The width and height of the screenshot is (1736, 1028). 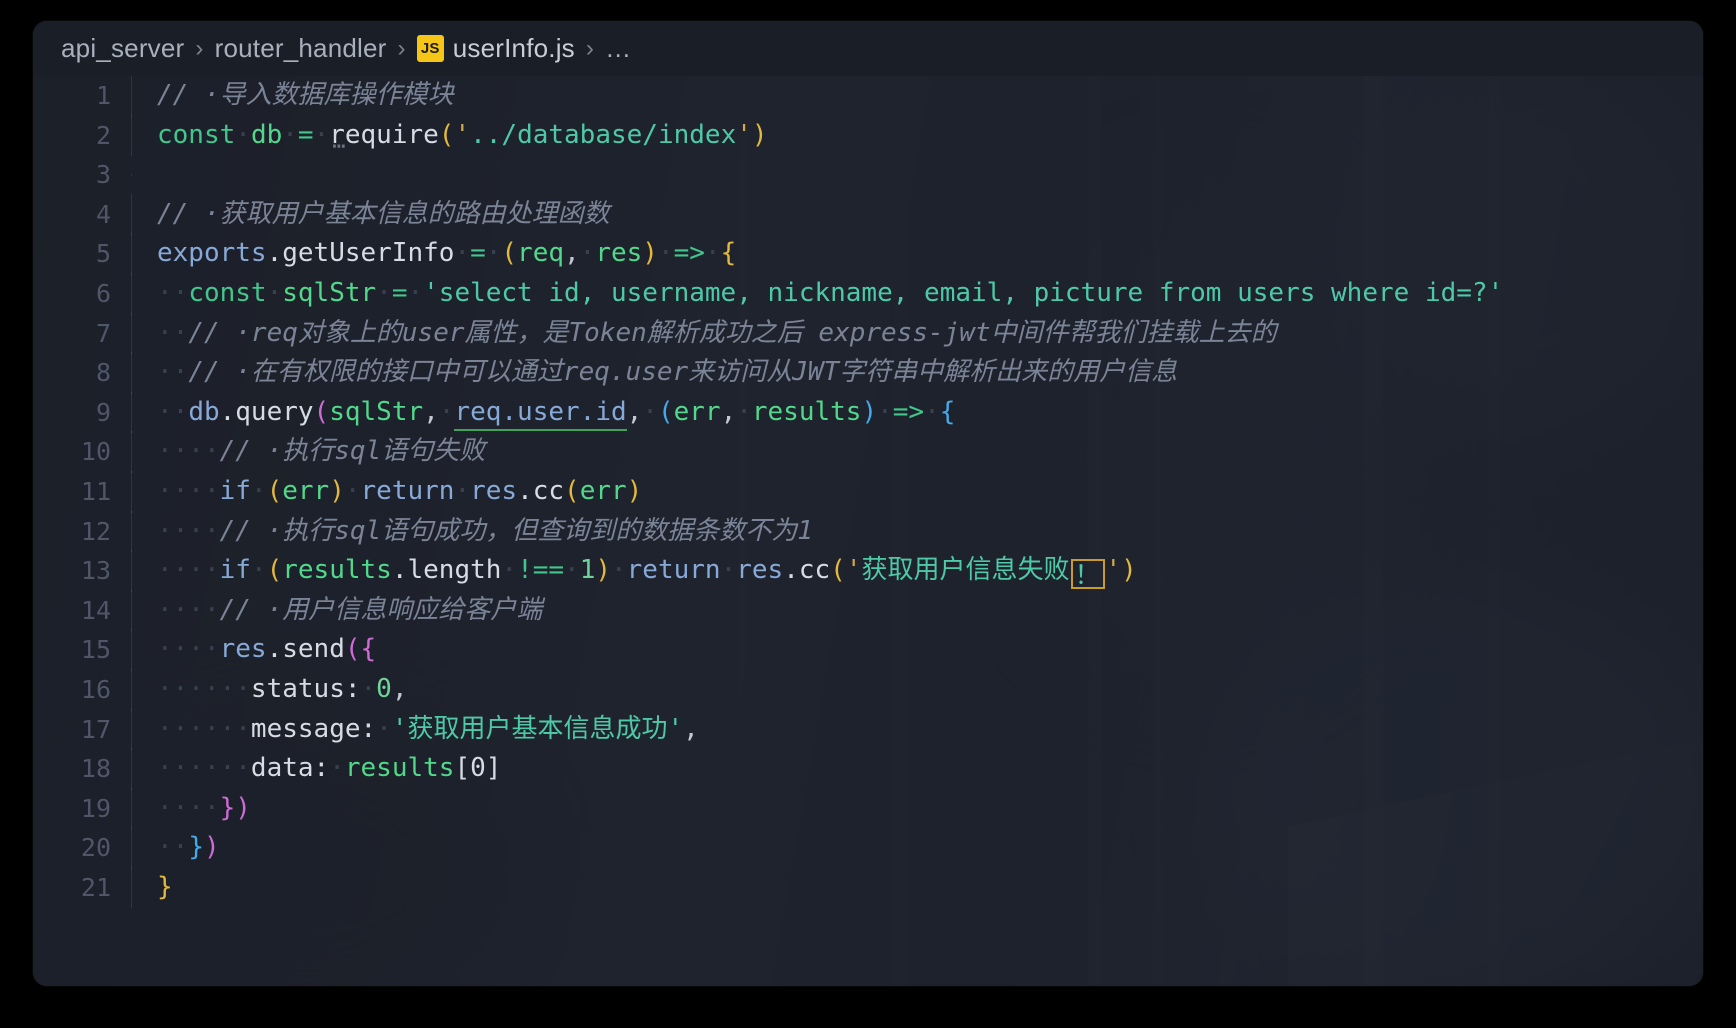 I want to click on token-brace: }, so click(x=165, y=886).